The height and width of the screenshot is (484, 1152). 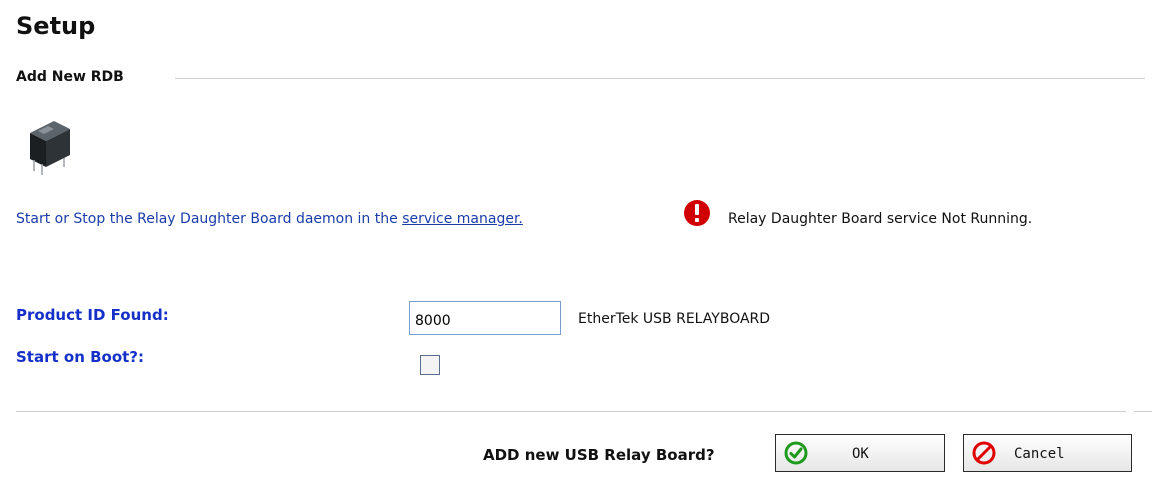 What do you see at coordinates (92, 315) in the screenshot?
I see `product-id-label: Product ID Found:` at bounding box center [92, 315].